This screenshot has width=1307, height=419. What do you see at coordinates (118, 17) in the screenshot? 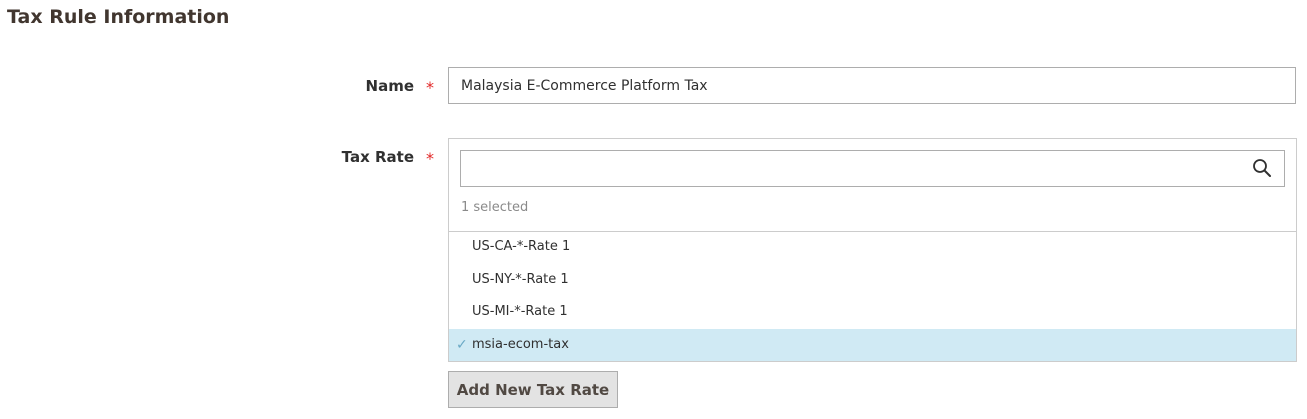
I see `section-title: Tax Rule Information` at bounding box center [118, 17].